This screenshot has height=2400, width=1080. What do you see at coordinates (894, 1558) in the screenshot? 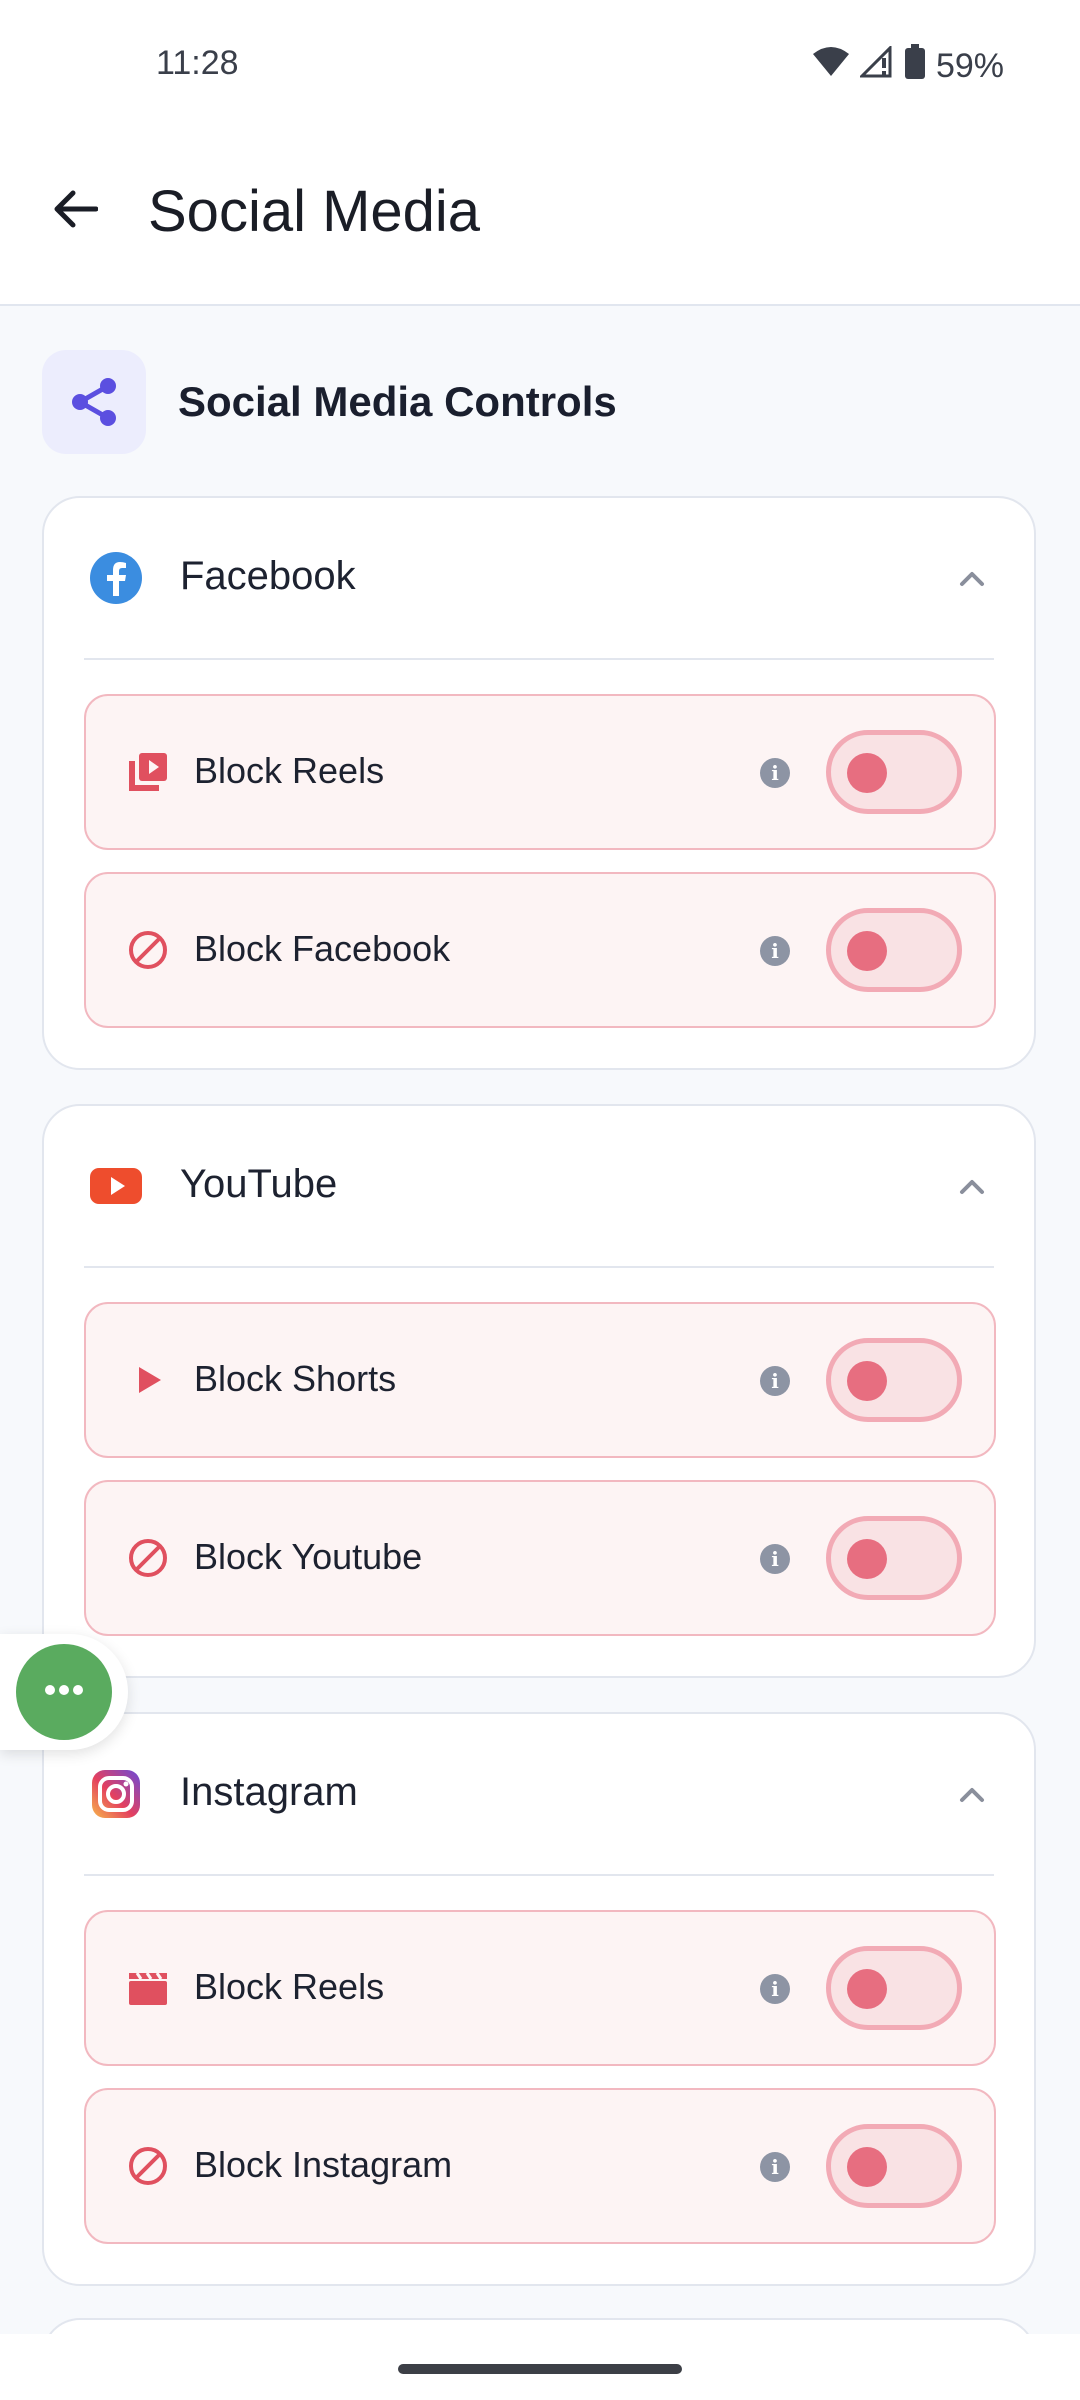
I see `block-youtube-toggle` at bounding box center [894, 1558].